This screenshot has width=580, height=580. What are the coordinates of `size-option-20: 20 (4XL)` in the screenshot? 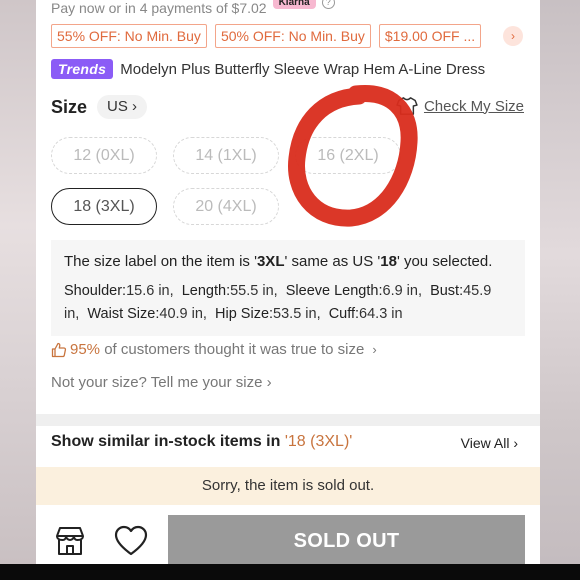 It's located at (226, 206).